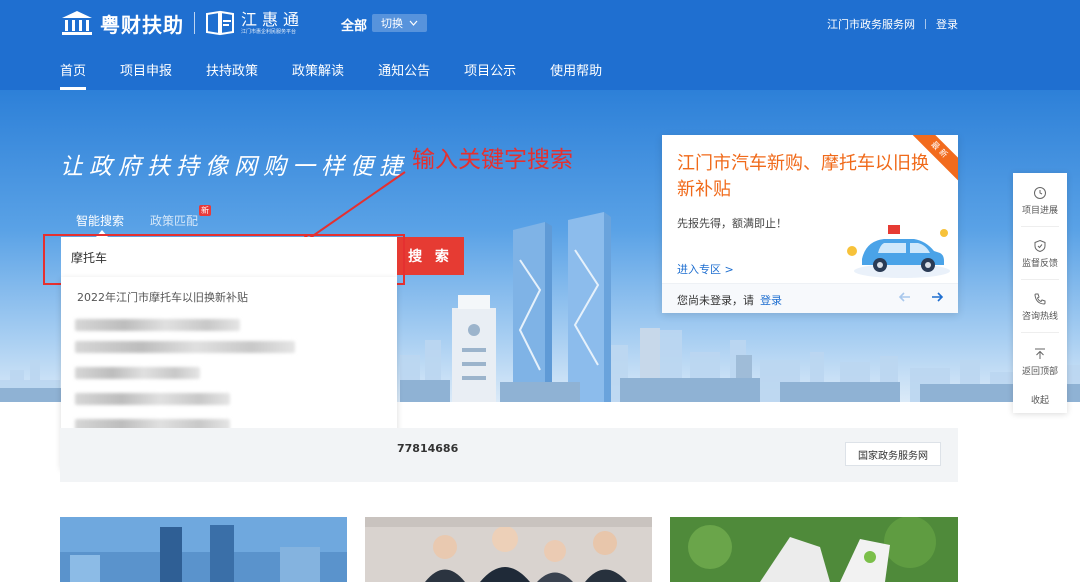 This screenshot has width=1080, height=582. What do you see at coordinates (232, 75) in the screenshot?
I see `nav-support-policy: 扶持政策` at bounding box center [232, 75].